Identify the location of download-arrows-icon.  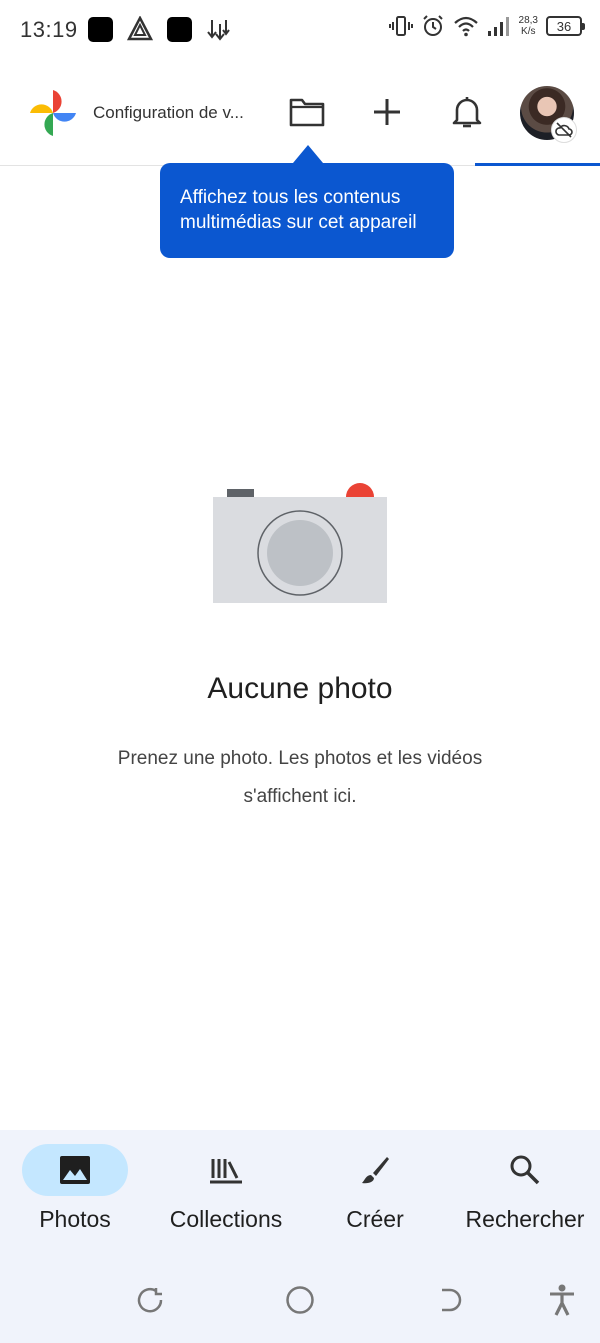
(218, 30).